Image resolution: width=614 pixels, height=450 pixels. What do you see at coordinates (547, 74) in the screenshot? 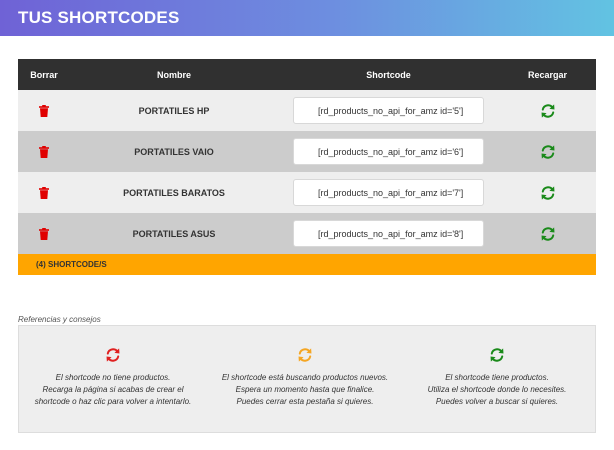
I see `column-header-reload: Recargar` at bounding box center [547, 74].